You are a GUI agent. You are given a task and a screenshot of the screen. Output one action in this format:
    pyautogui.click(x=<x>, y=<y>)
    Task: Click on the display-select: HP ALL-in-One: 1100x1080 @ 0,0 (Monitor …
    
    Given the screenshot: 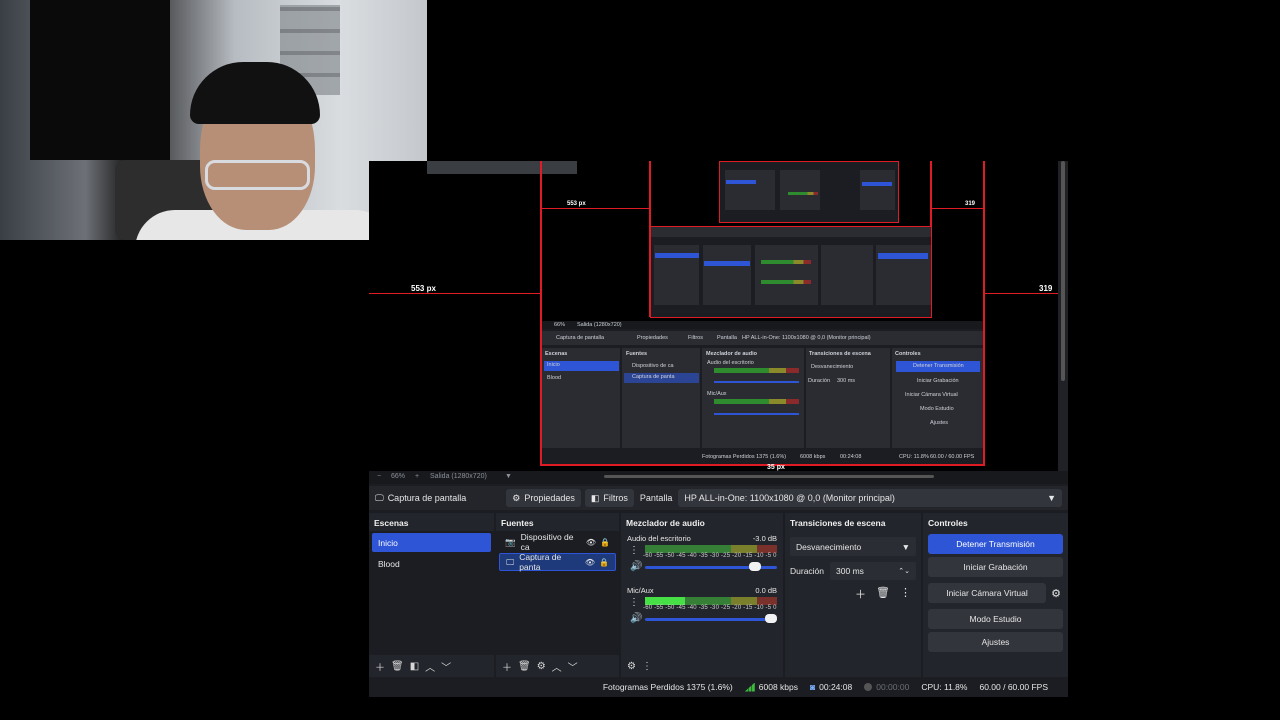 What is the action you would take?
    pyautogui.click(x=870, y=498)
    